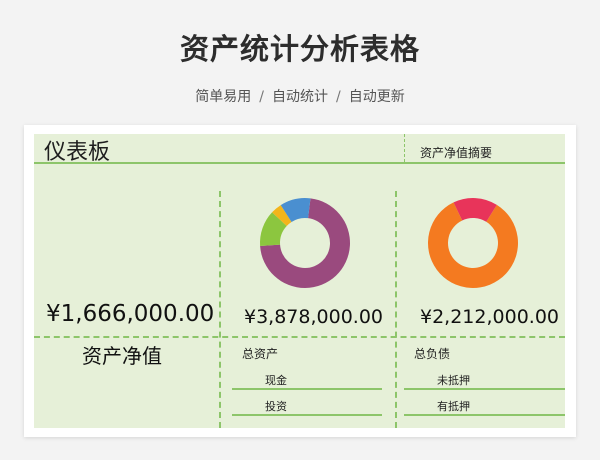 The width and height of the screenshot is (600, 460). I want to click on header-divider, so click(404, 148).